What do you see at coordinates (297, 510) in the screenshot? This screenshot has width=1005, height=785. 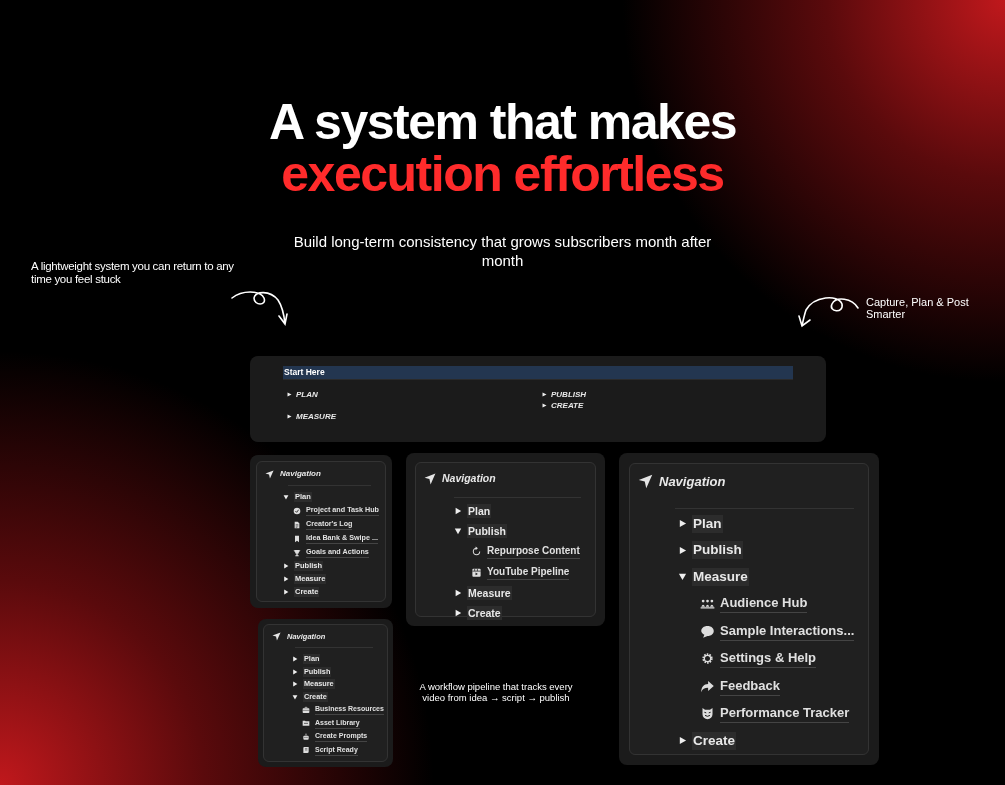 I see `check-circle-icon` at bounding box center [297, 510].